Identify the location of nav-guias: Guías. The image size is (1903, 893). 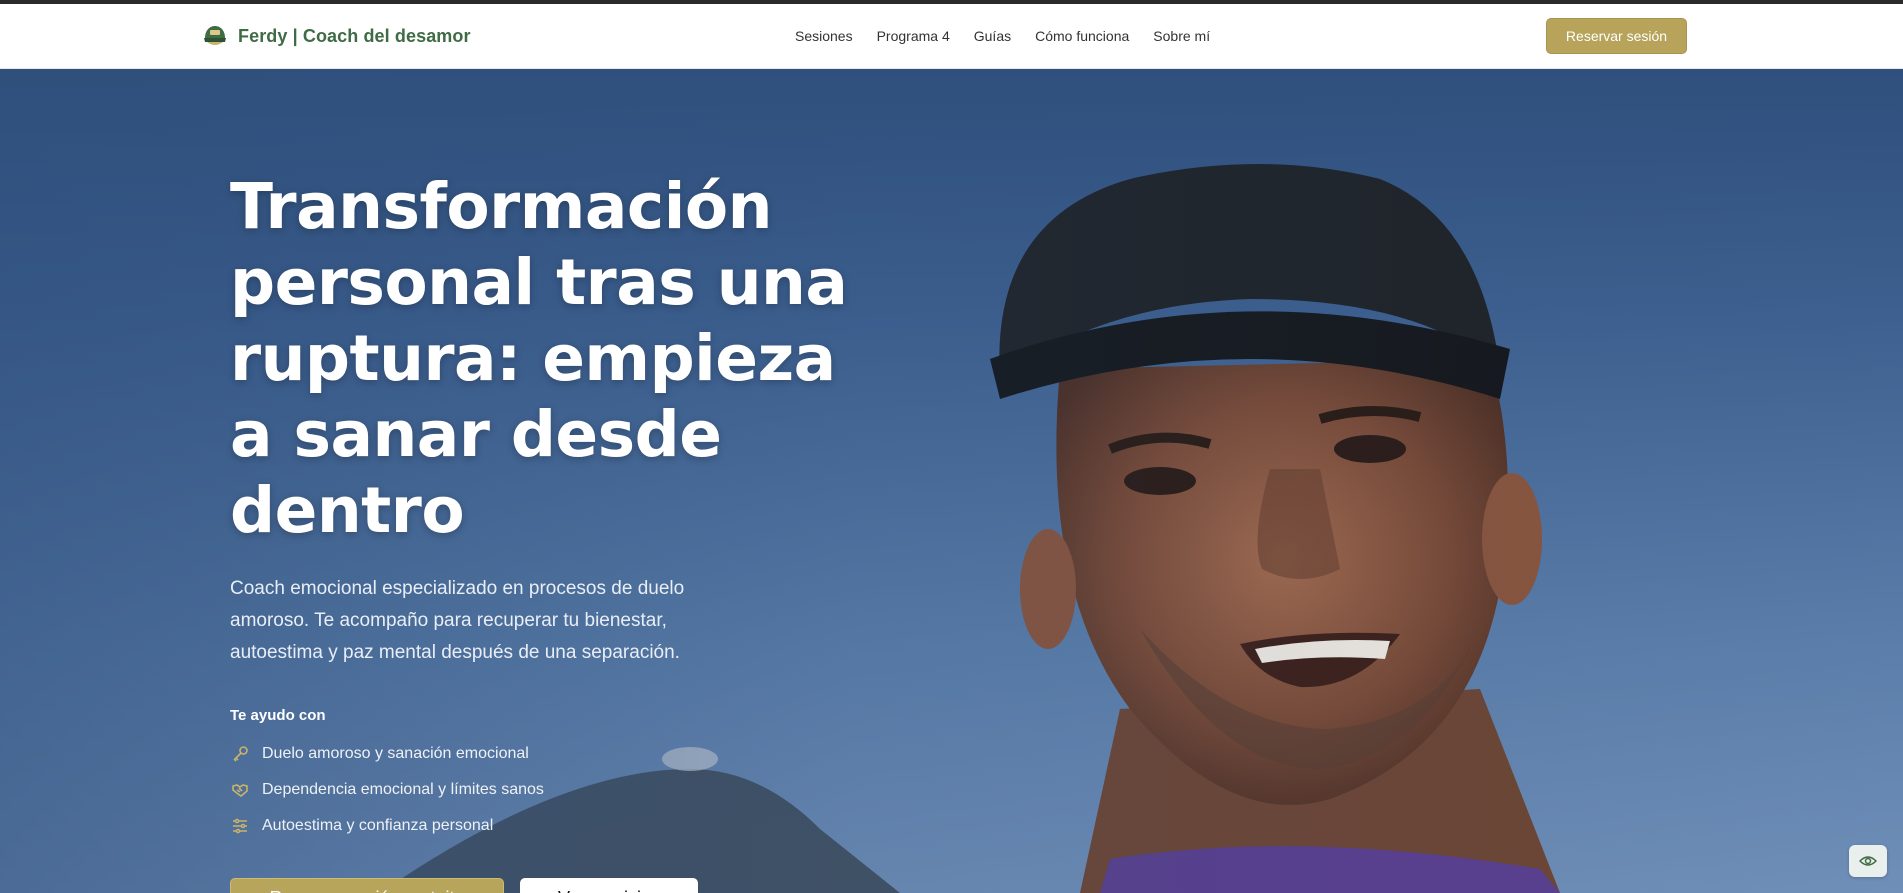
(992, 36).